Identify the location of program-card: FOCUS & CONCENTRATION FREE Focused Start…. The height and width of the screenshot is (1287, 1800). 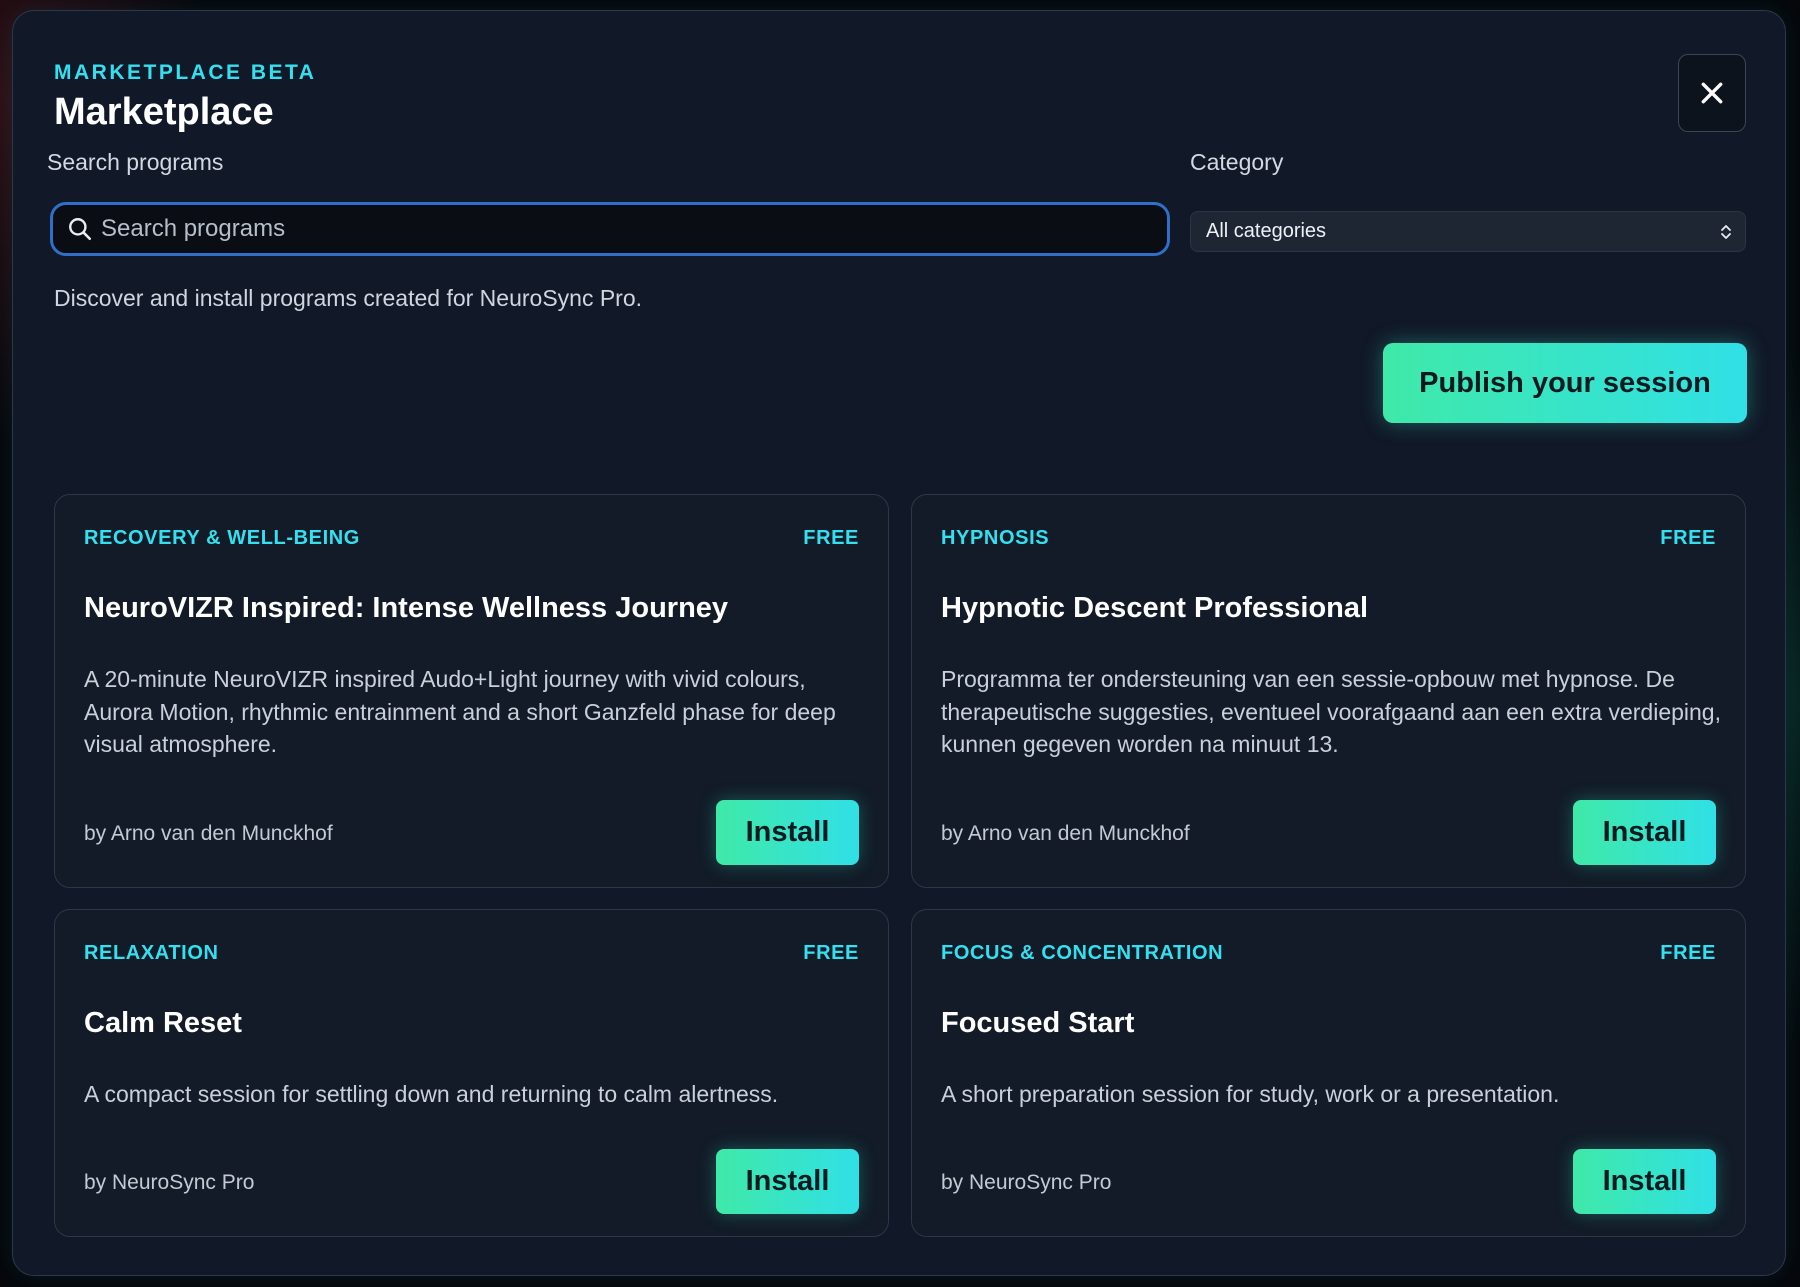
(1328, 1073).